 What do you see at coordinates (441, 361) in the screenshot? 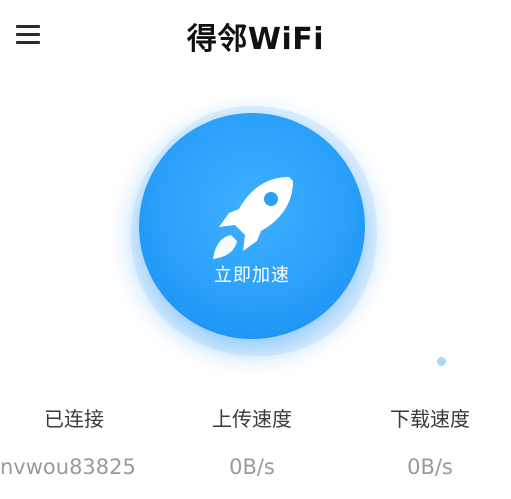
I see `decorative-dot` at bounding box center [441, 361].